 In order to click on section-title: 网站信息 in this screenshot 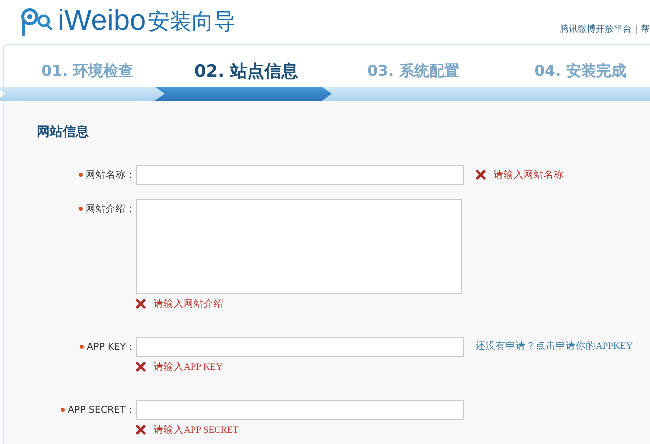, I will do `click(63, 132)`.